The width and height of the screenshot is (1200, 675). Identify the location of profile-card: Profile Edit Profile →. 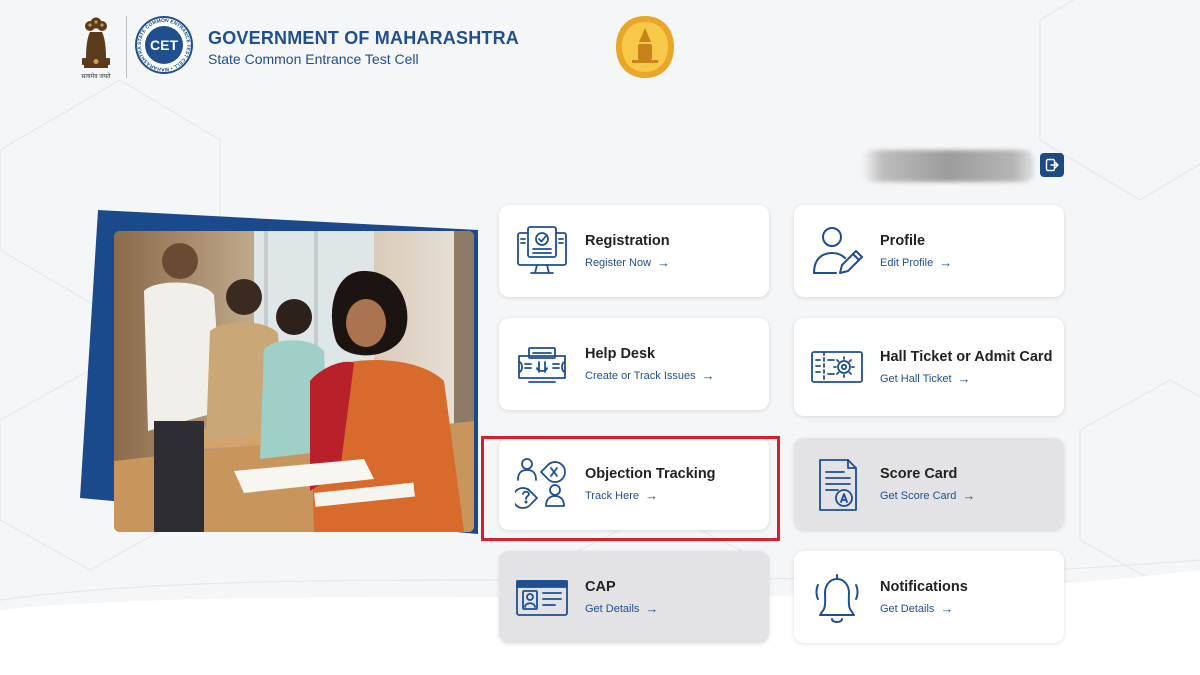
(929, 251).